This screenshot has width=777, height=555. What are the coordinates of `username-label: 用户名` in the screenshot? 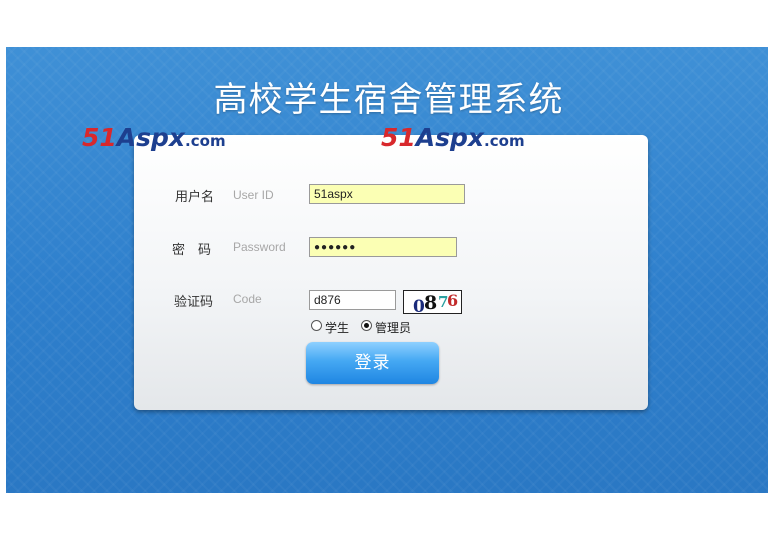 It's located at (195, 197).